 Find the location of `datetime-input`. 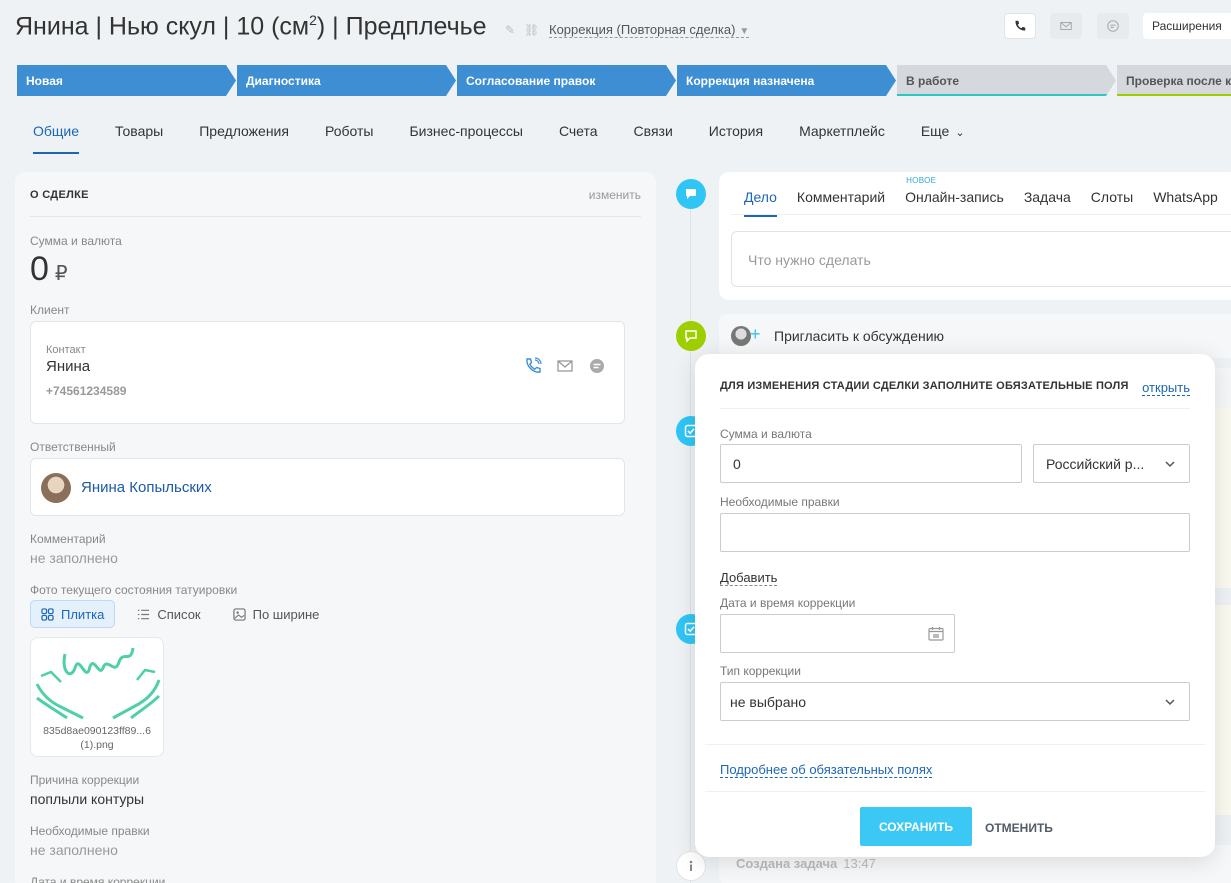

datetime-input is located at coordinates (837, 633).